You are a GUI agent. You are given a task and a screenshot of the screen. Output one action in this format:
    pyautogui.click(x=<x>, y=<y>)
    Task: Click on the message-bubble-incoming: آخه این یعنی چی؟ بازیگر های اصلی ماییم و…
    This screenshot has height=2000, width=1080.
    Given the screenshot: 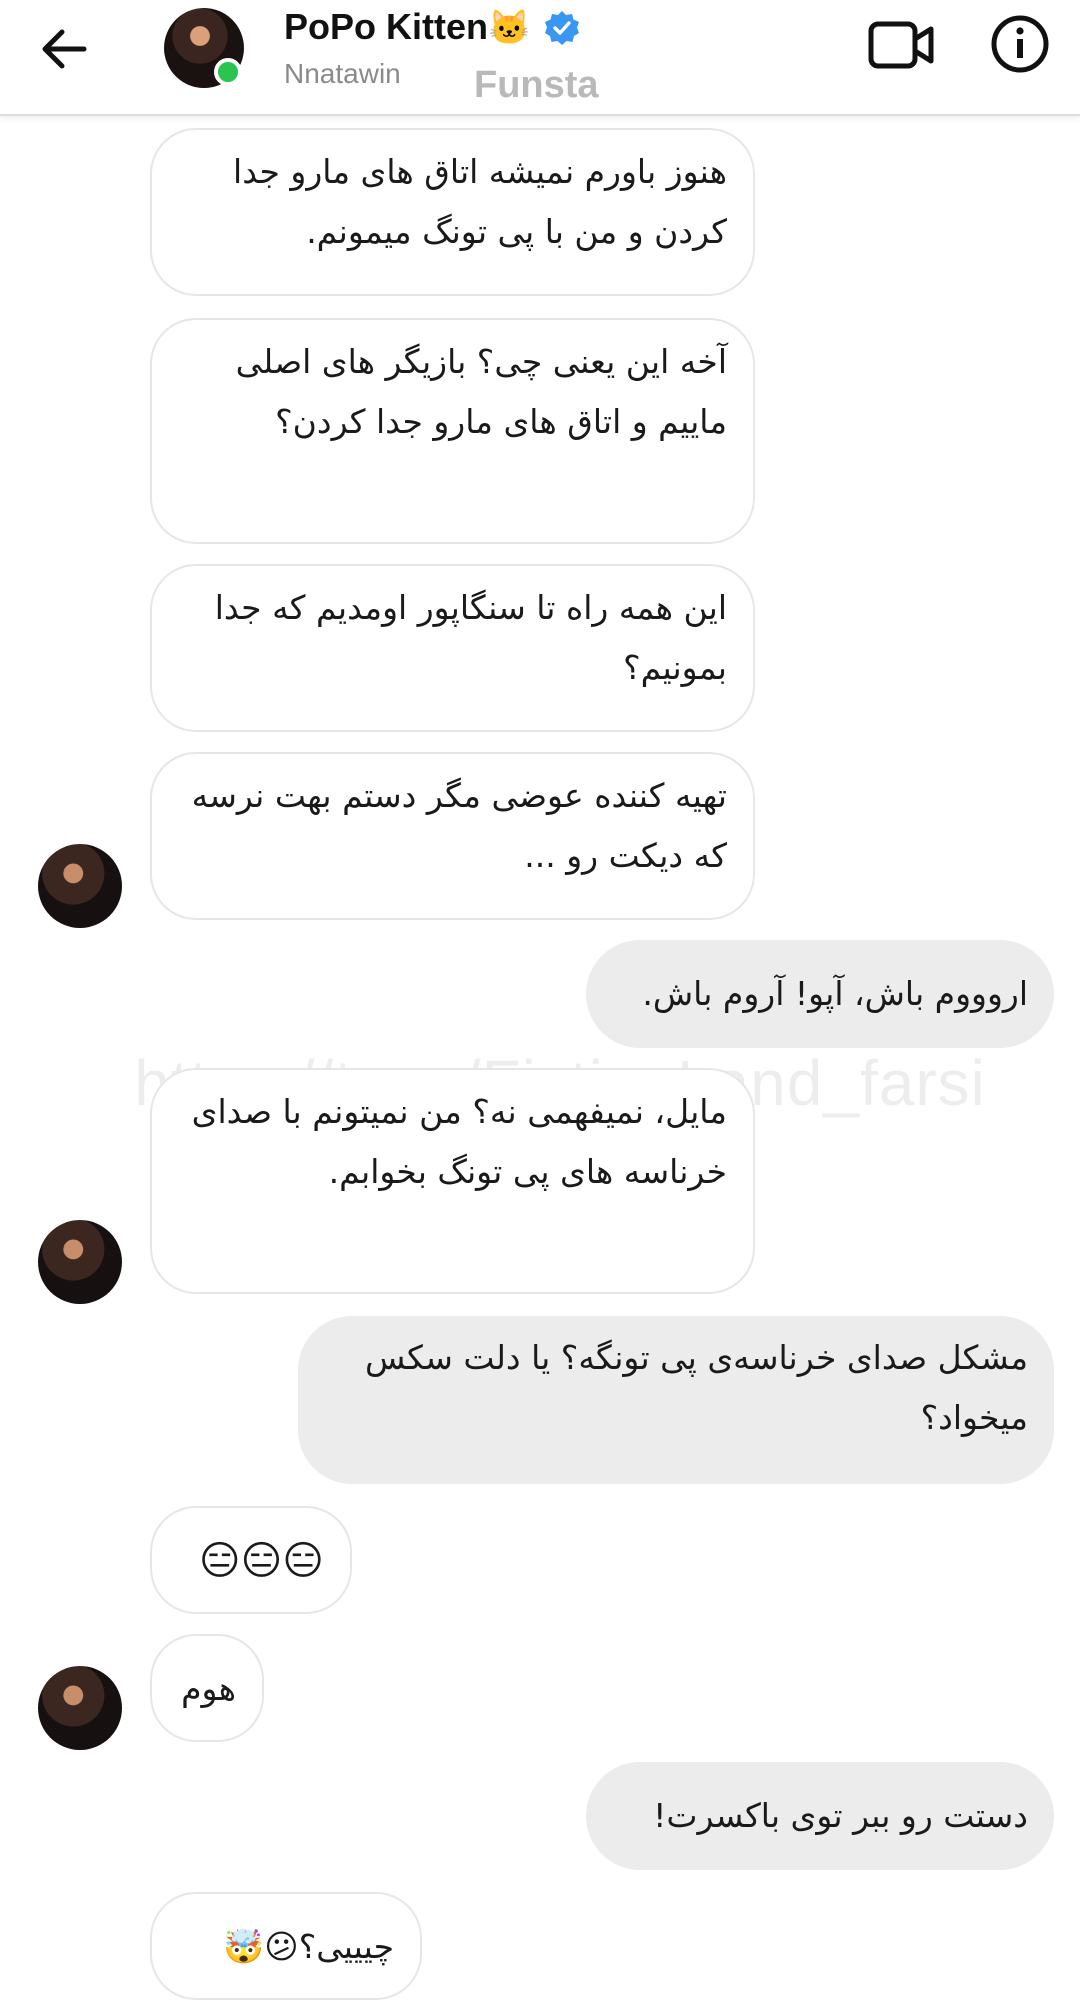 What is the action you would take?
    pyautogui.click(x=452, y=431)
    